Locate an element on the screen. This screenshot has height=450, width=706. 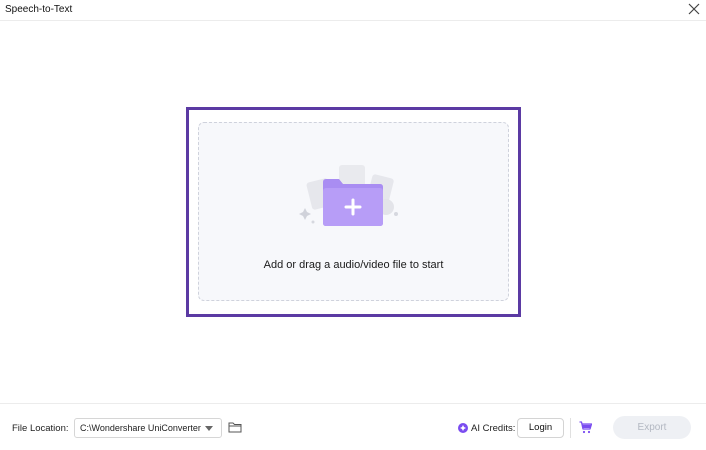
title-bar: Speech-to-Text is located at coordinates (353, 10).